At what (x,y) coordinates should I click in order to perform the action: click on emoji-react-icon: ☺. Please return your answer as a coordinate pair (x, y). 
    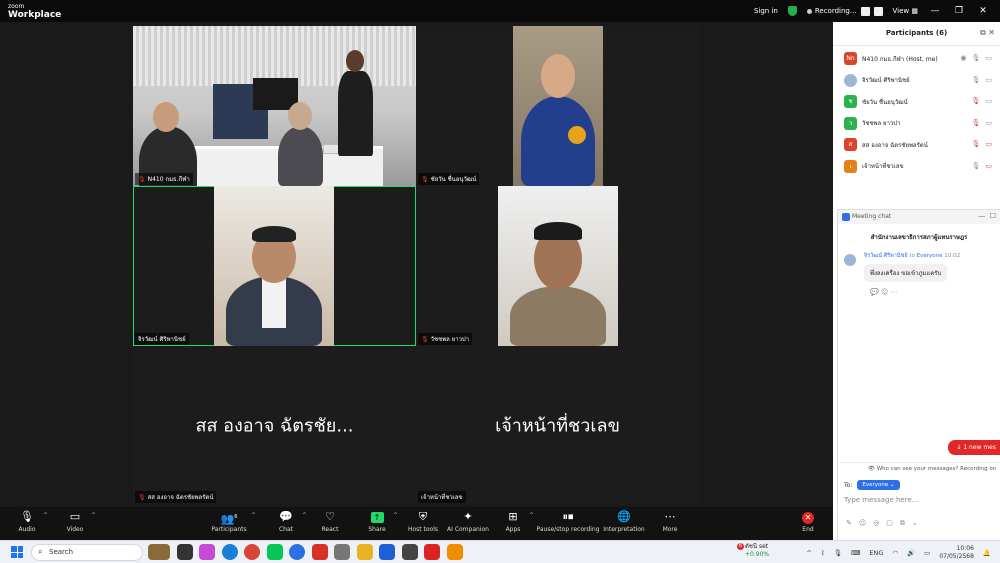
    Looking at the image, I should click on (884, 292).